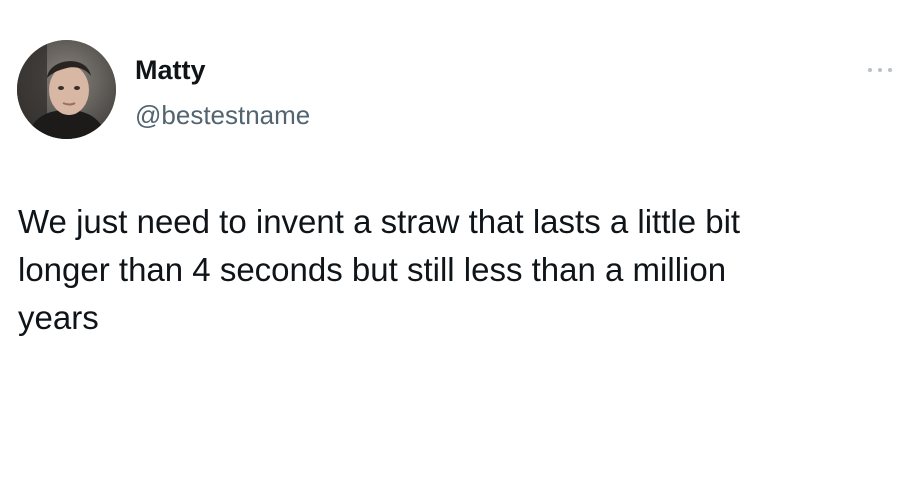  What do you see at coordinates (222, 115) in the screenshot?
I see `author-handle: @bestestname` at bounding box center [222, 115].